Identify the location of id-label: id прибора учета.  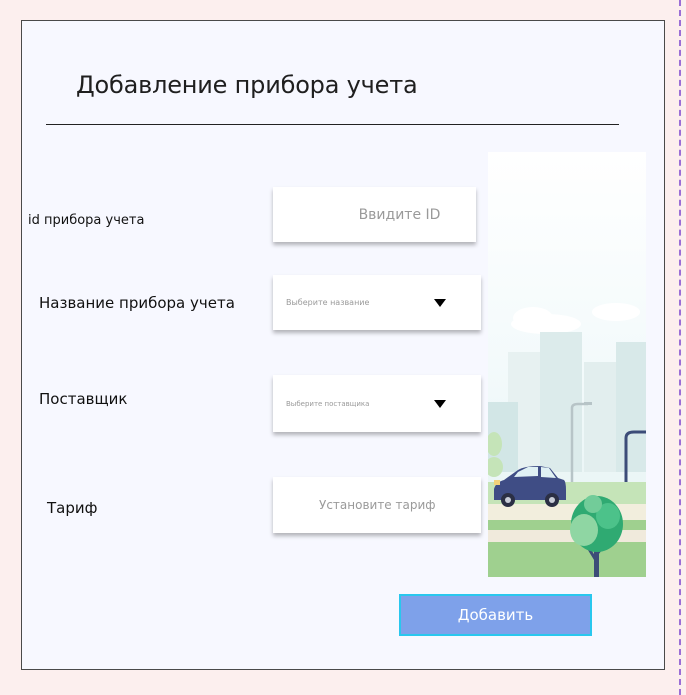
(86, 220).